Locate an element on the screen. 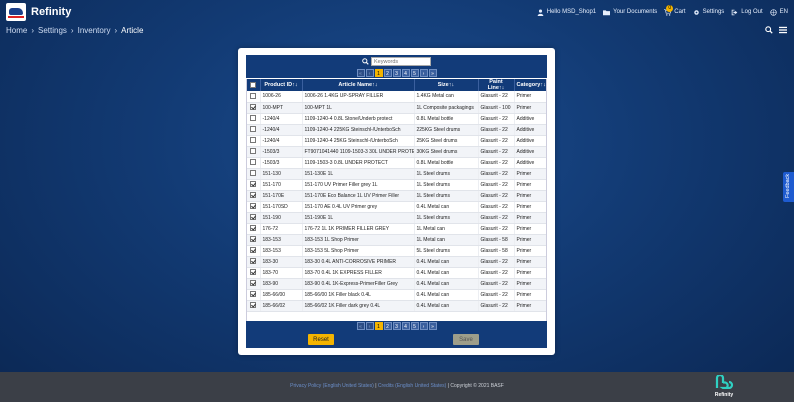 The height and width of the screenshot is (402, 794). size-header: Size↑↓ is located at coordinates (446, 85).